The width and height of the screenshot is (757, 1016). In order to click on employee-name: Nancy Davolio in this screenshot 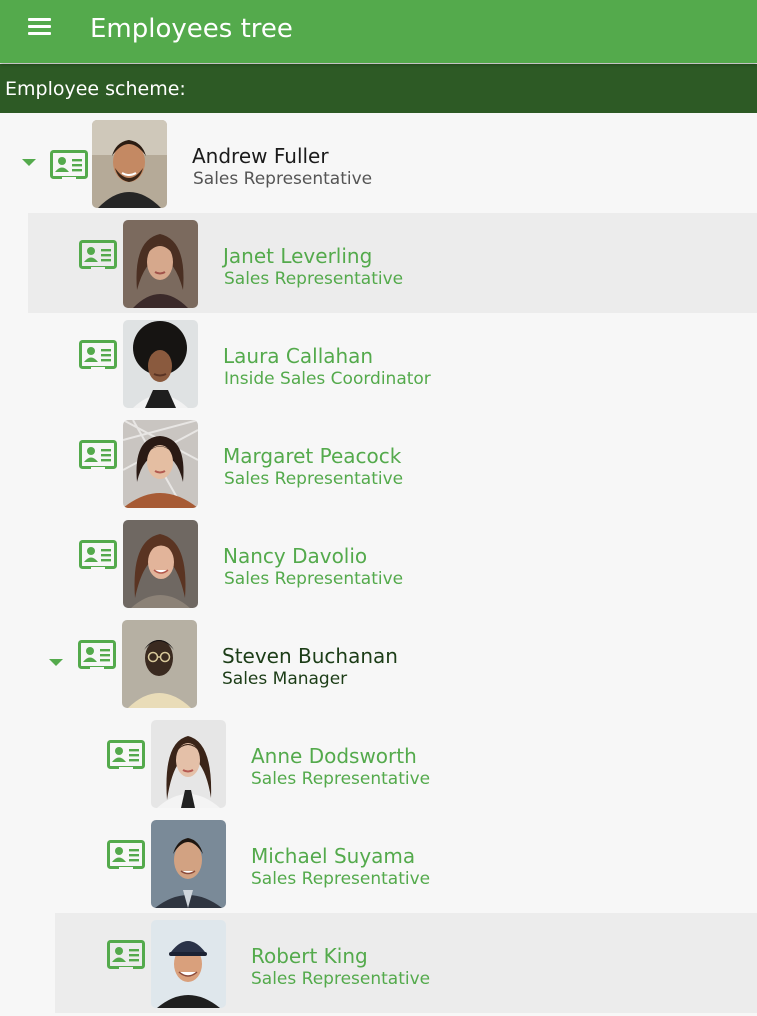, I will do `click(295, 556)`.